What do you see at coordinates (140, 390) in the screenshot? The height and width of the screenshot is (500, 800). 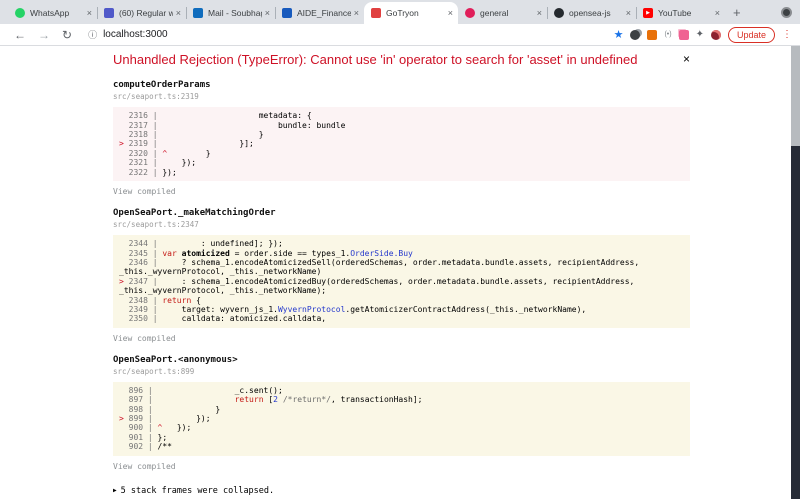 I see `line-number: 896 |` at bounding box center [140, 390].